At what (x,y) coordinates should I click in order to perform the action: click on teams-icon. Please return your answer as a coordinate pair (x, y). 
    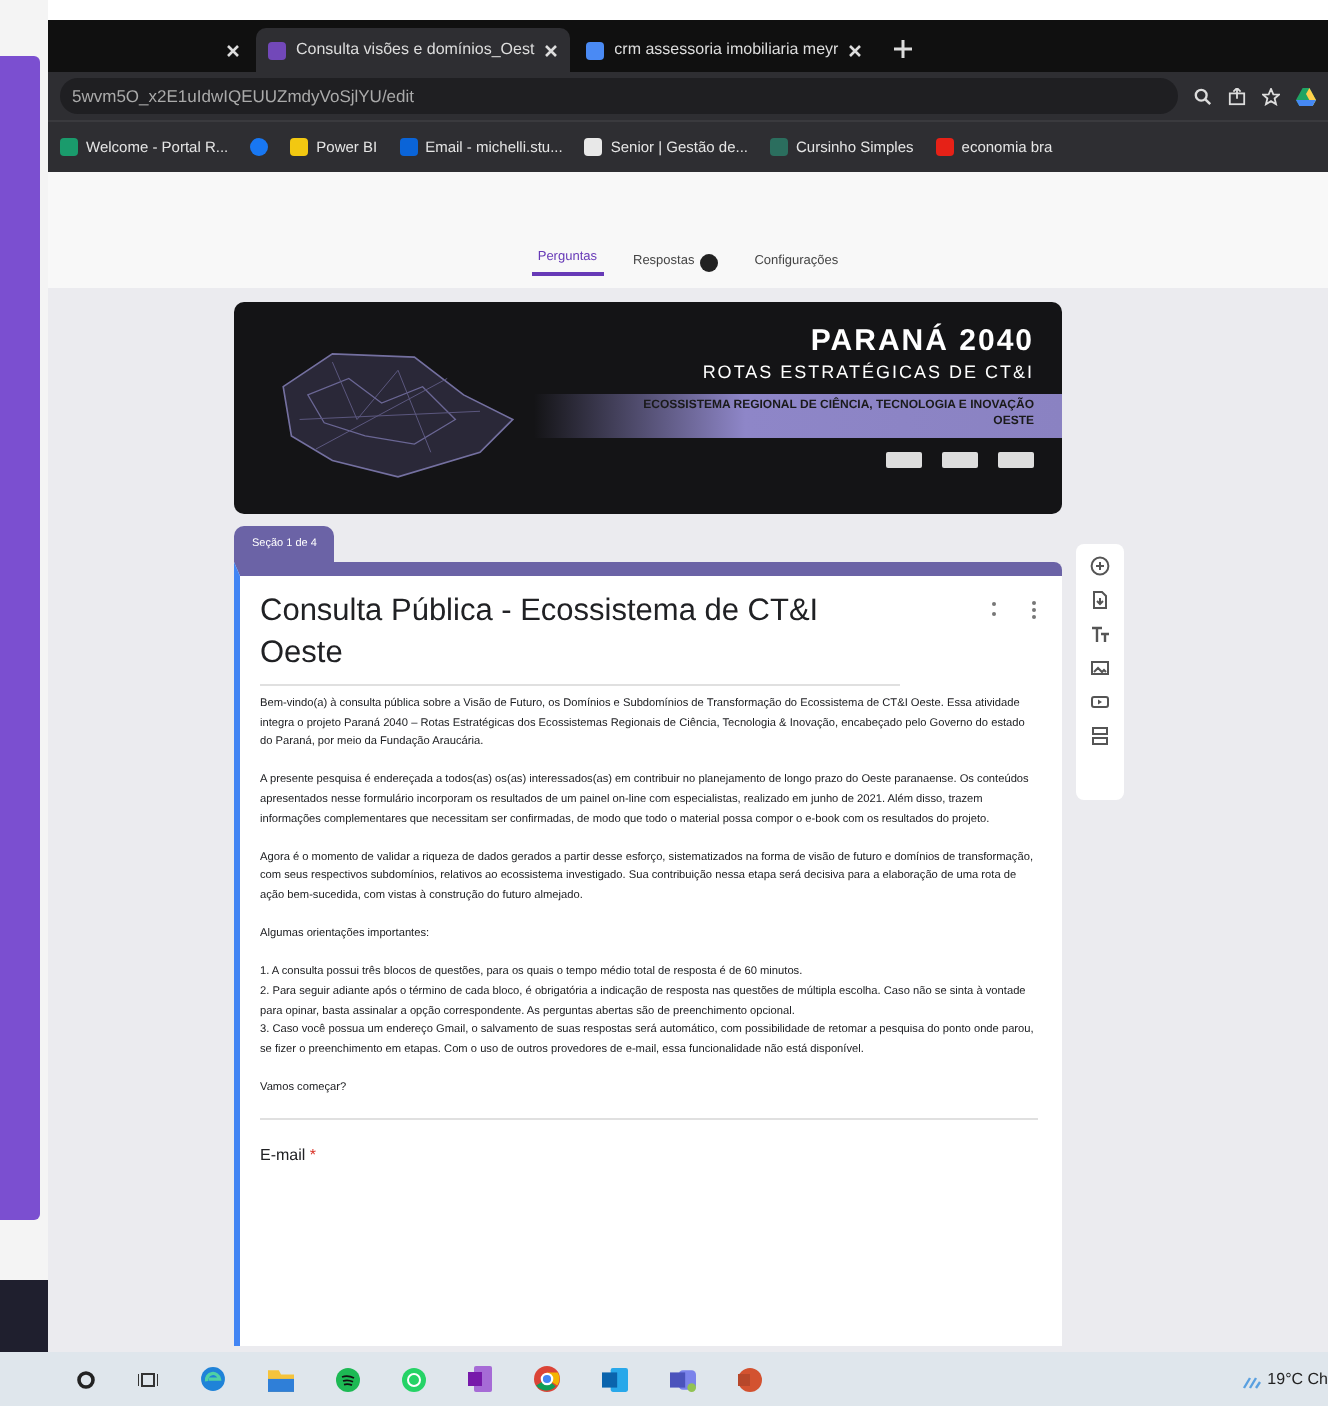
    Looking at the image, I should click on (683, 1379).